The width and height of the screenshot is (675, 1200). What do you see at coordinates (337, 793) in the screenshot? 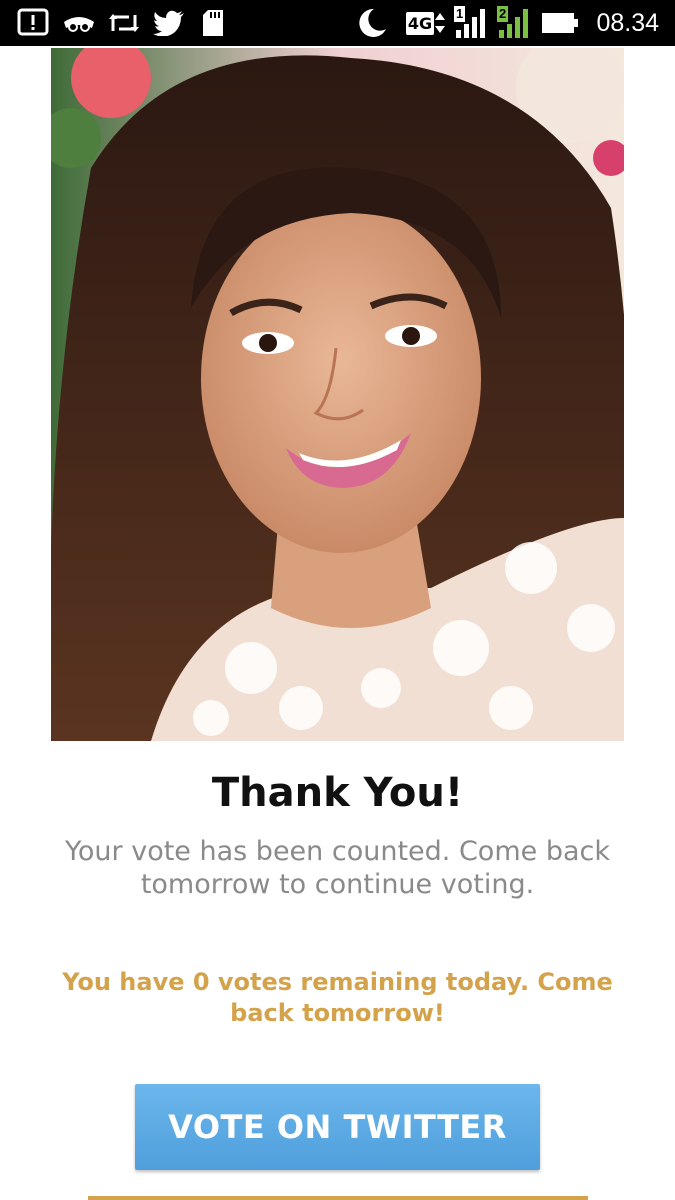
I see `thank-you-title: Thank You!` at bounding box center [337, 793].